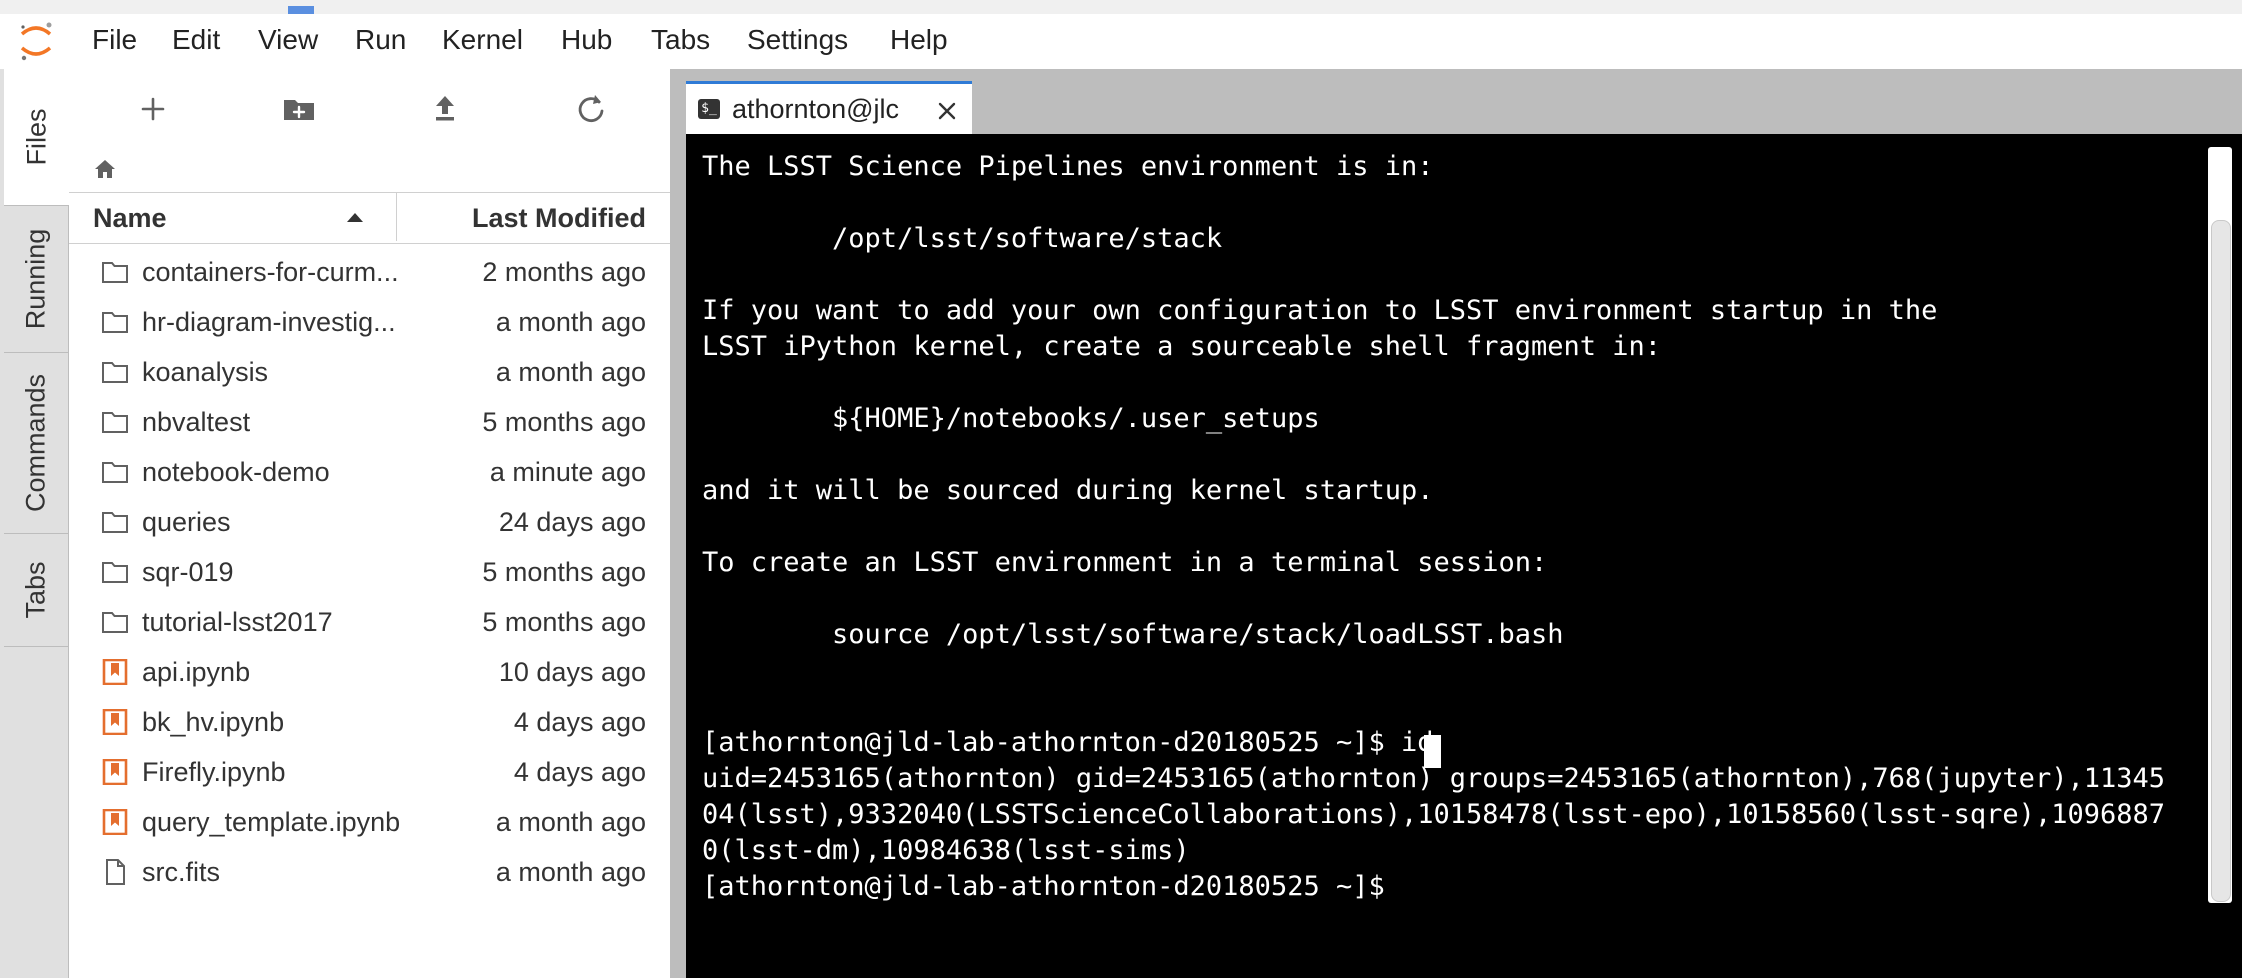 The width and height of the screenshot is (2242, 978). I want to click on refresh-icon, so click(591, 109).